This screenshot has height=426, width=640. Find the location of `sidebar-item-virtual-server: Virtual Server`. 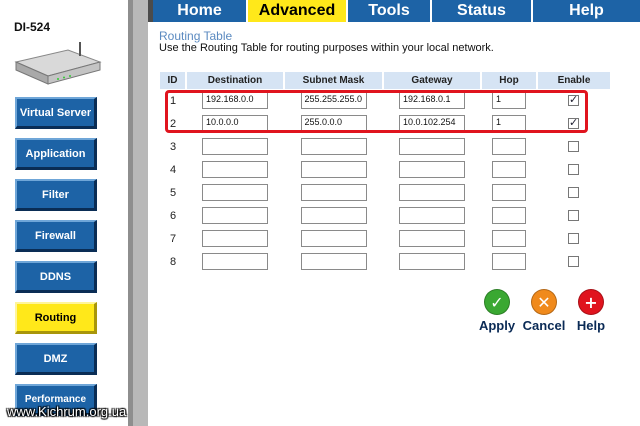

sidebar-item-virtual-server: Virtual Server is located at coordinates (56, 113).